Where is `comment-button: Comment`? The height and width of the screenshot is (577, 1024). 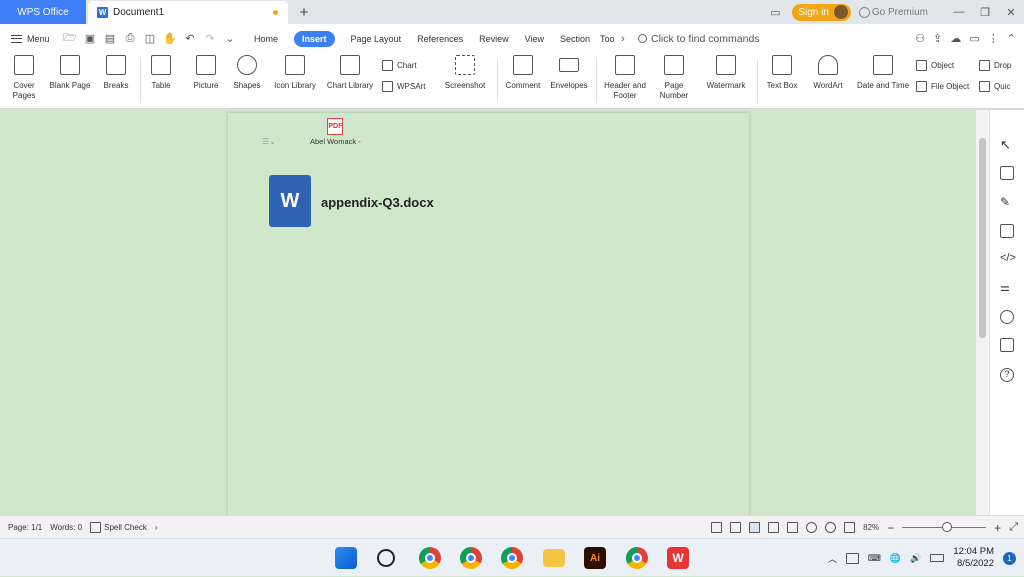 comment-button: Comment is located at coordinates (523, 73).